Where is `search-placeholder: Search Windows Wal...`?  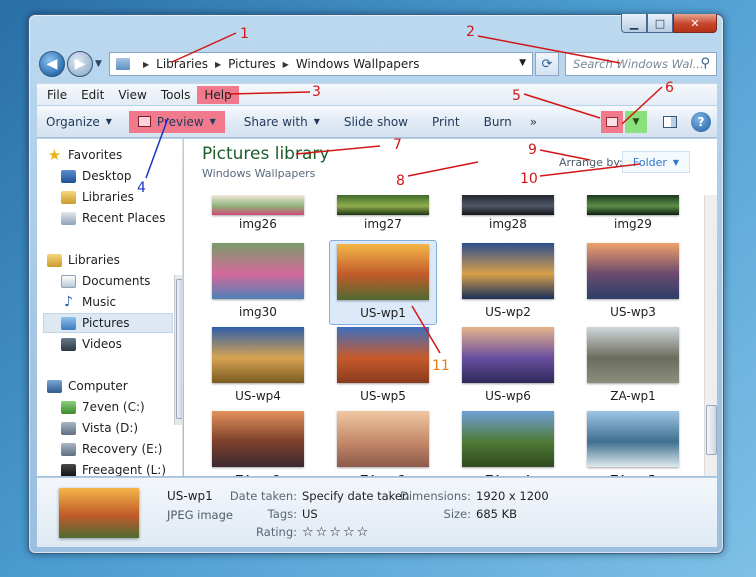
search-placeholder: Search Windows Wal... is located at coordinates (638, 64).